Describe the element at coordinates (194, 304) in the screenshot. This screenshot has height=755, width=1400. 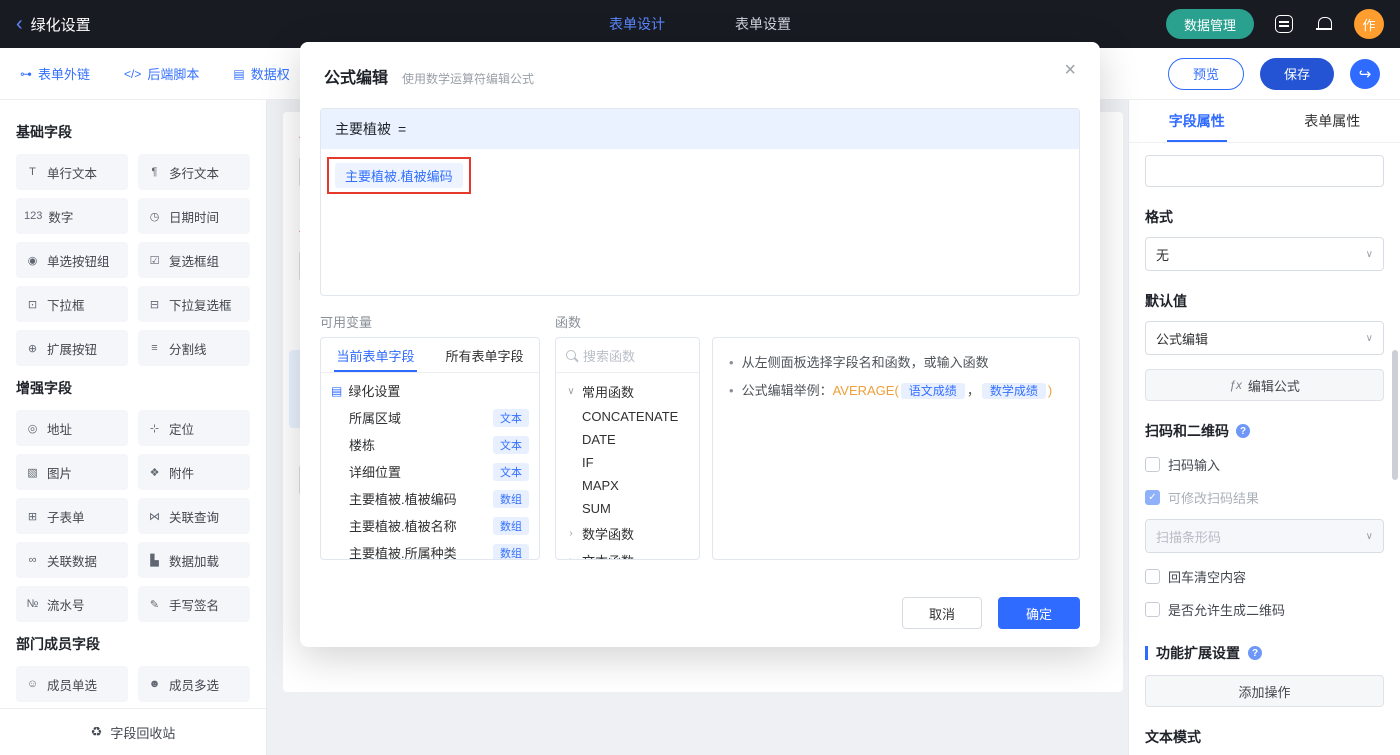
I see `field-multi-select: ⊟ 下拉复选框` at that location.